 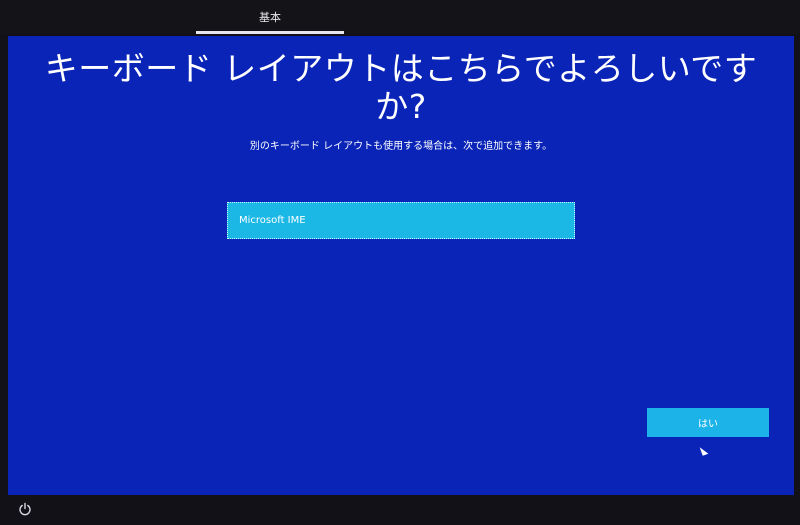 What do you see at coordinates (270, 17) in the screenshot?
I see `step-basics: 基本` at bounding box center [270, 17].